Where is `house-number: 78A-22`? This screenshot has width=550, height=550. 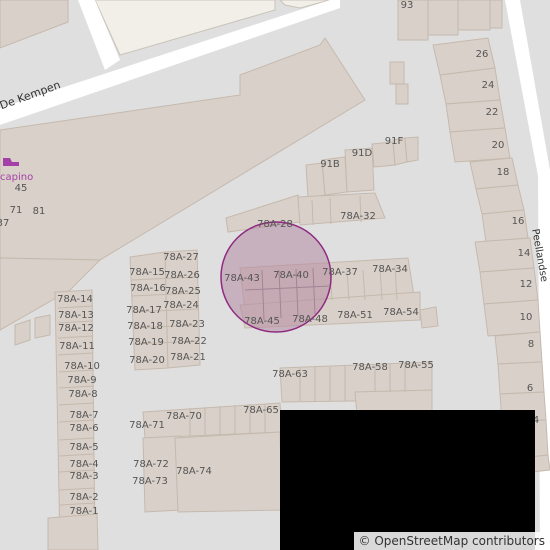 house-number: 78A-22 is located at coordinates (189, 341).